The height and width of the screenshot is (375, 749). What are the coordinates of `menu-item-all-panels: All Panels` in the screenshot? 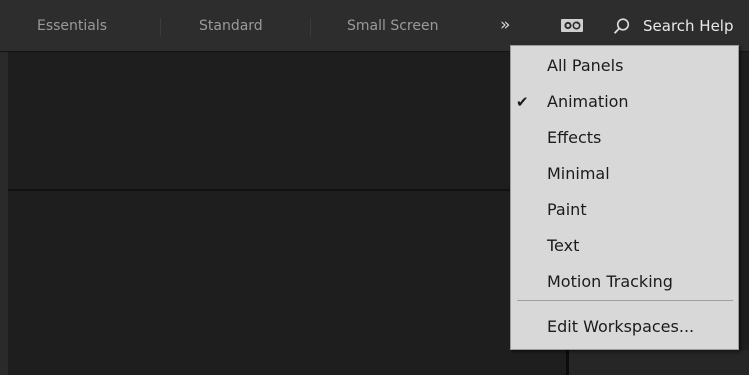 It's located at (624, 66).